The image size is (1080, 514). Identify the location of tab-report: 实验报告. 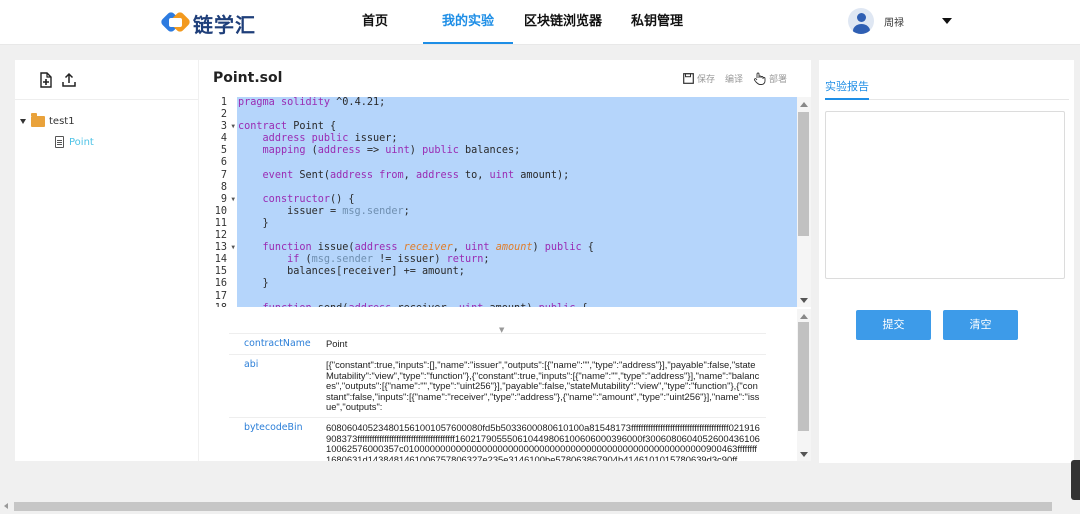
(847, 86).